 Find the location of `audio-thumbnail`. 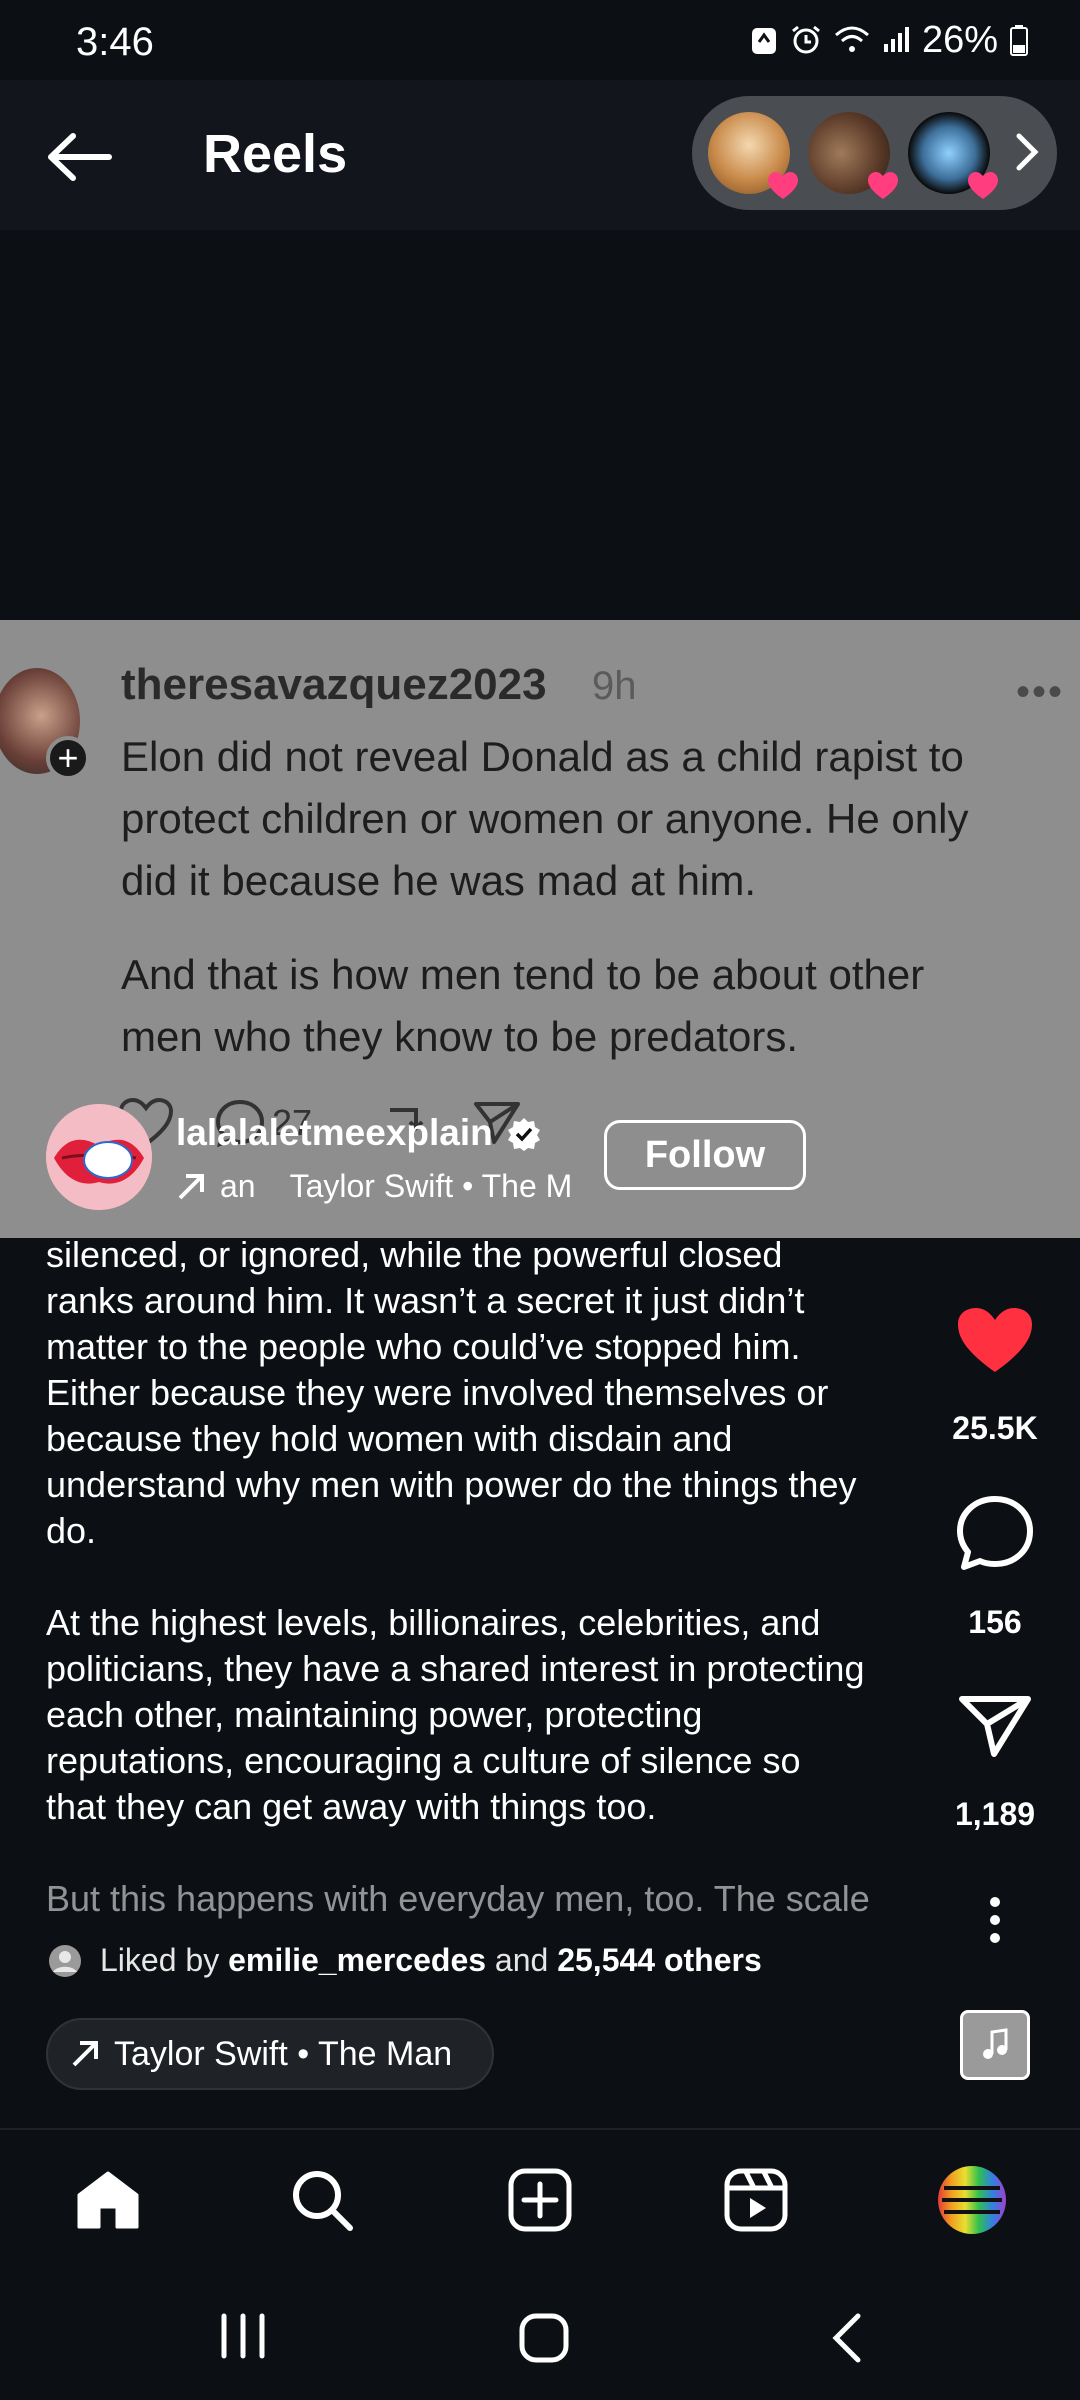

audio-thumbnail is located at coordinates (995, 2045).